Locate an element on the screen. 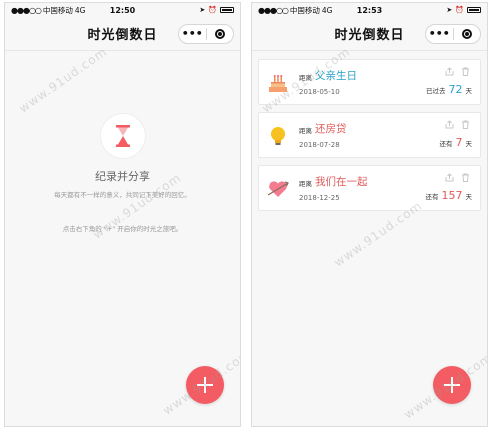 This screenshot has height=431, width=493. empty-description: 每天都有不一样的意义，共同记下美好的回忆。 is located at coordinates (122, 195).